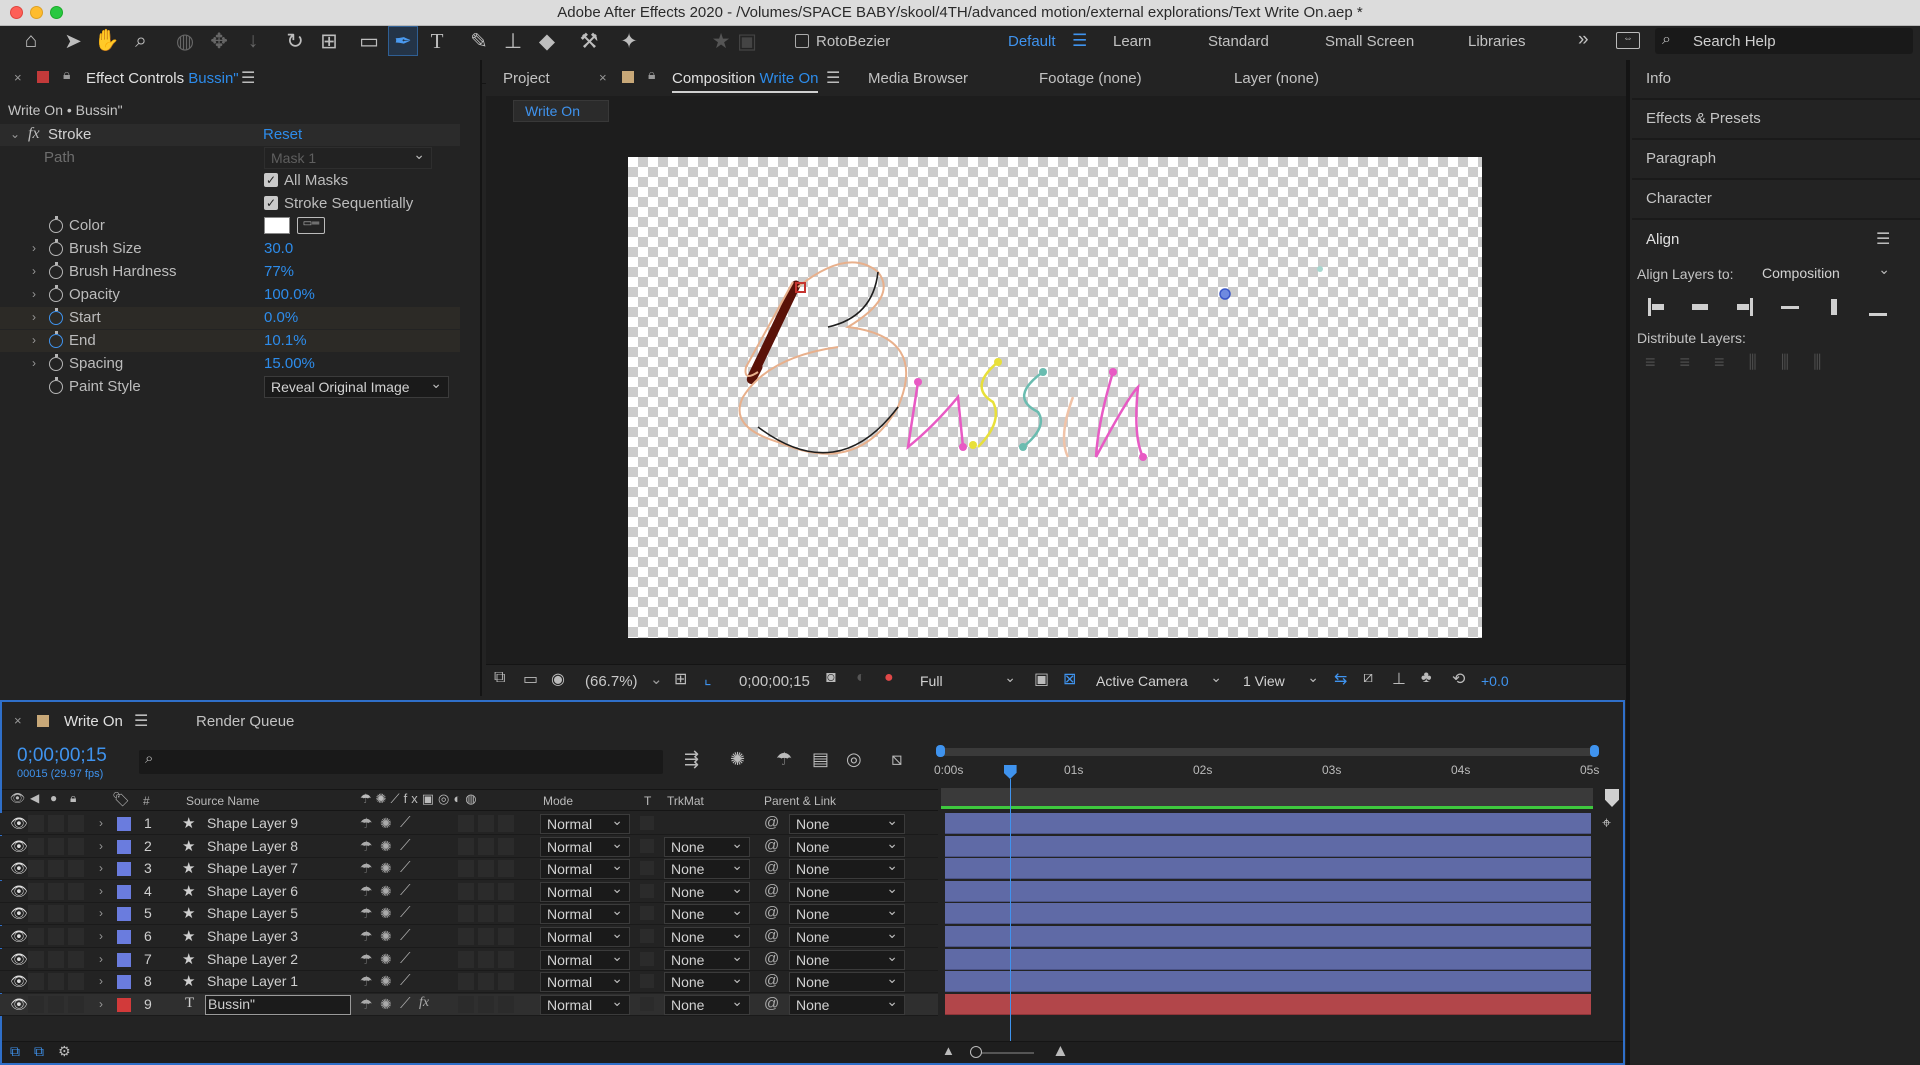  What do you see at coordinates (737, 759) in the screenshot?
I see `draft-3d-icon: ✺` at bounding box center [737, 759].